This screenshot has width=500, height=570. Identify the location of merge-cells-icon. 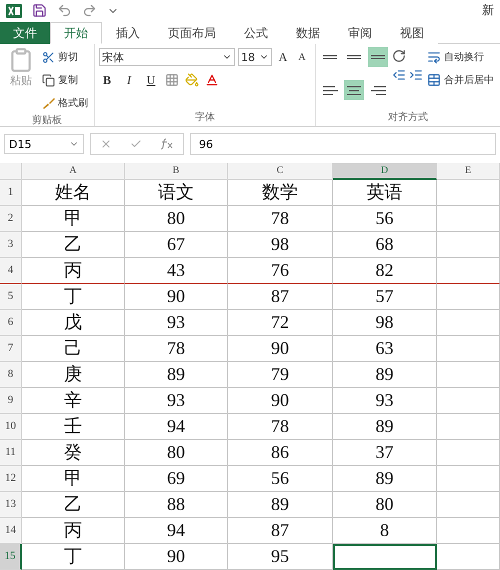
(434, 80).